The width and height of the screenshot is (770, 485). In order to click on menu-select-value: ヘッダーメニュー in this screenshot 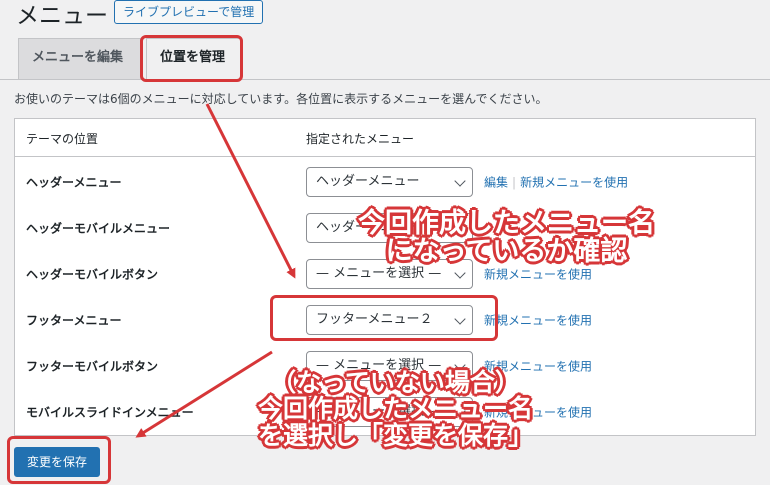, I will do `click(368, 181)`.